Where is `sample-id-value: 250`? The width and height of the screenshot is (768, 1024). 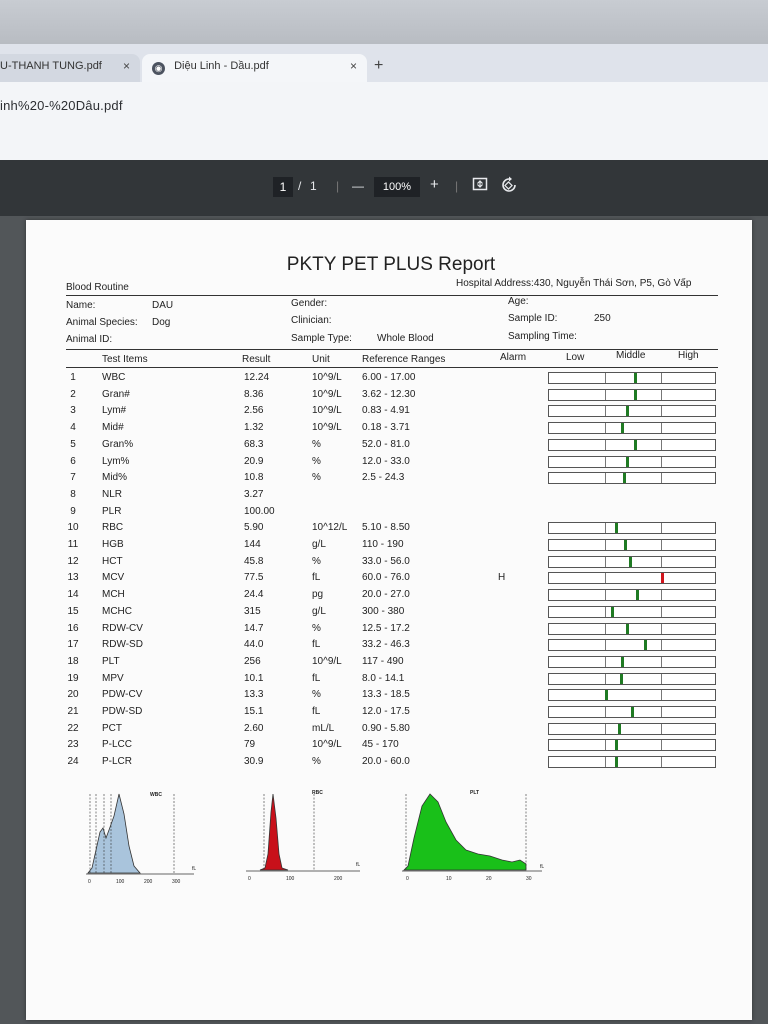 sample-id-value: 250 is located at coordinates (602, 318).